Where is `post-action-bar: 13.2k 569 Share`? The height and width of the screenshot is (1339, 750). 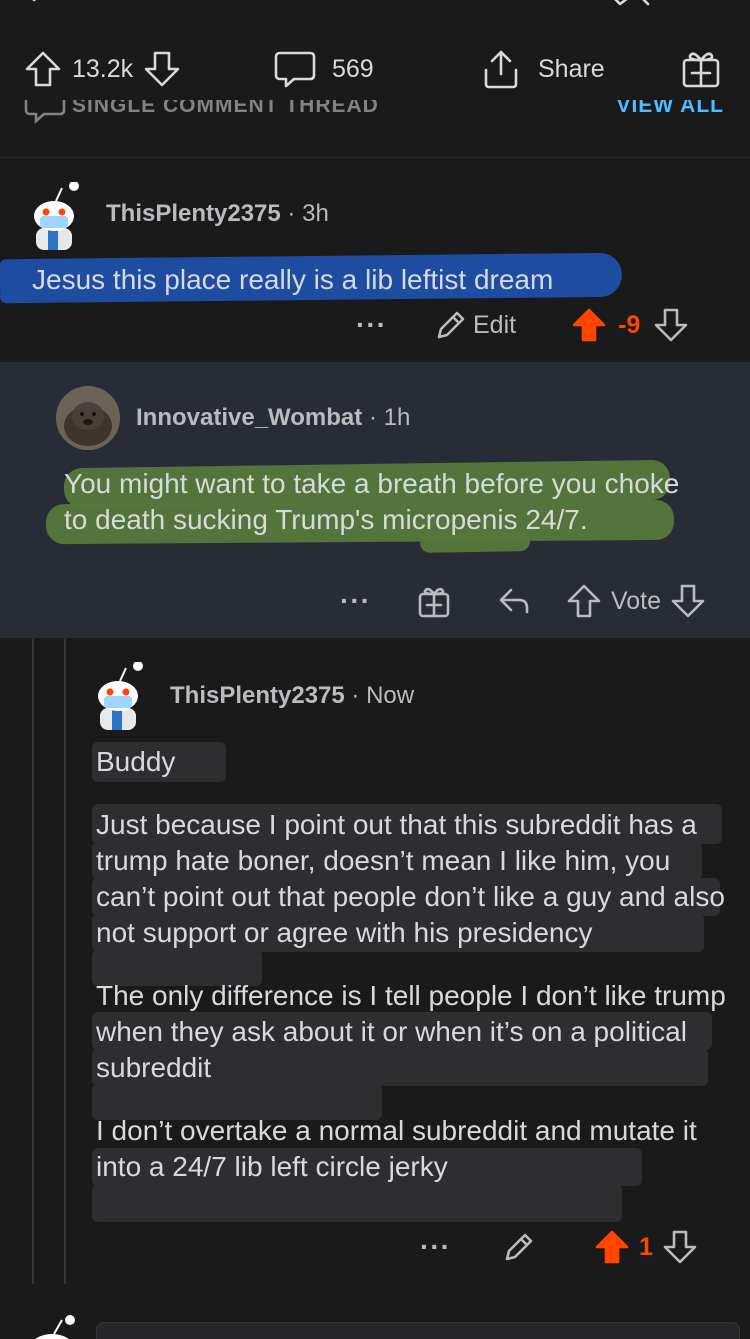
post-action-bar: 13.2k 569 Share is located at coordinates (375, 55).